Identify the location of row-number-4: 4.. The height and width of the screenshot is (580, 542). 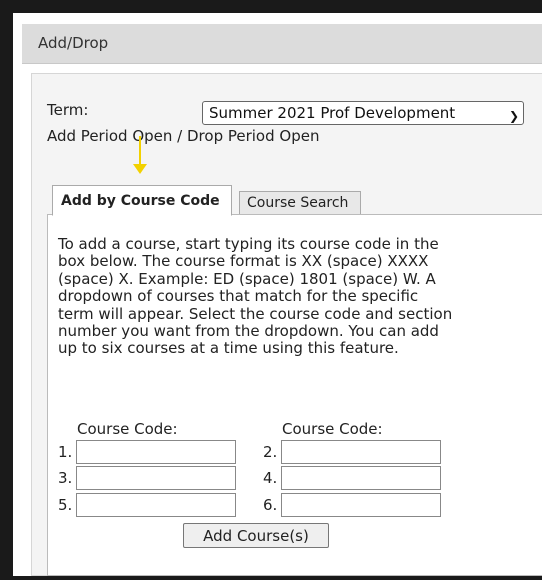
(270, 478).